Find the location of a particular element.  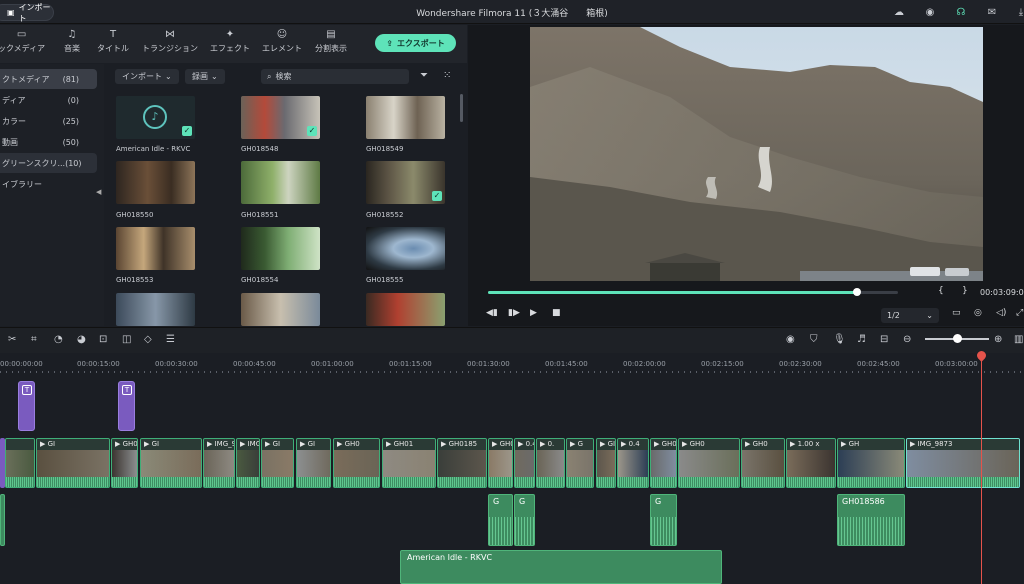

media-item-gh018548: ✓ is located at coordinates (280, 117).